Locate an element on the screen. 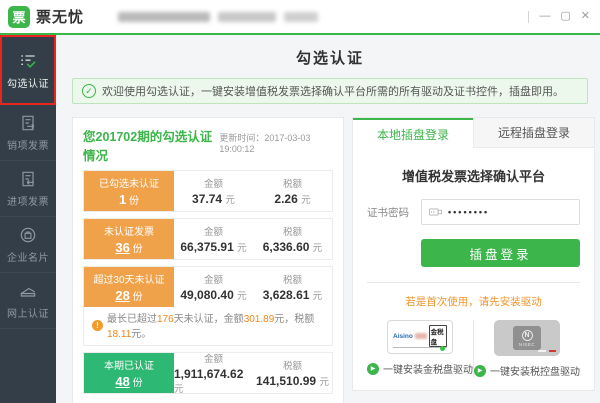 The width and height of the screenshot is (600, 403). section-divider is located at coordinates (473, 282).